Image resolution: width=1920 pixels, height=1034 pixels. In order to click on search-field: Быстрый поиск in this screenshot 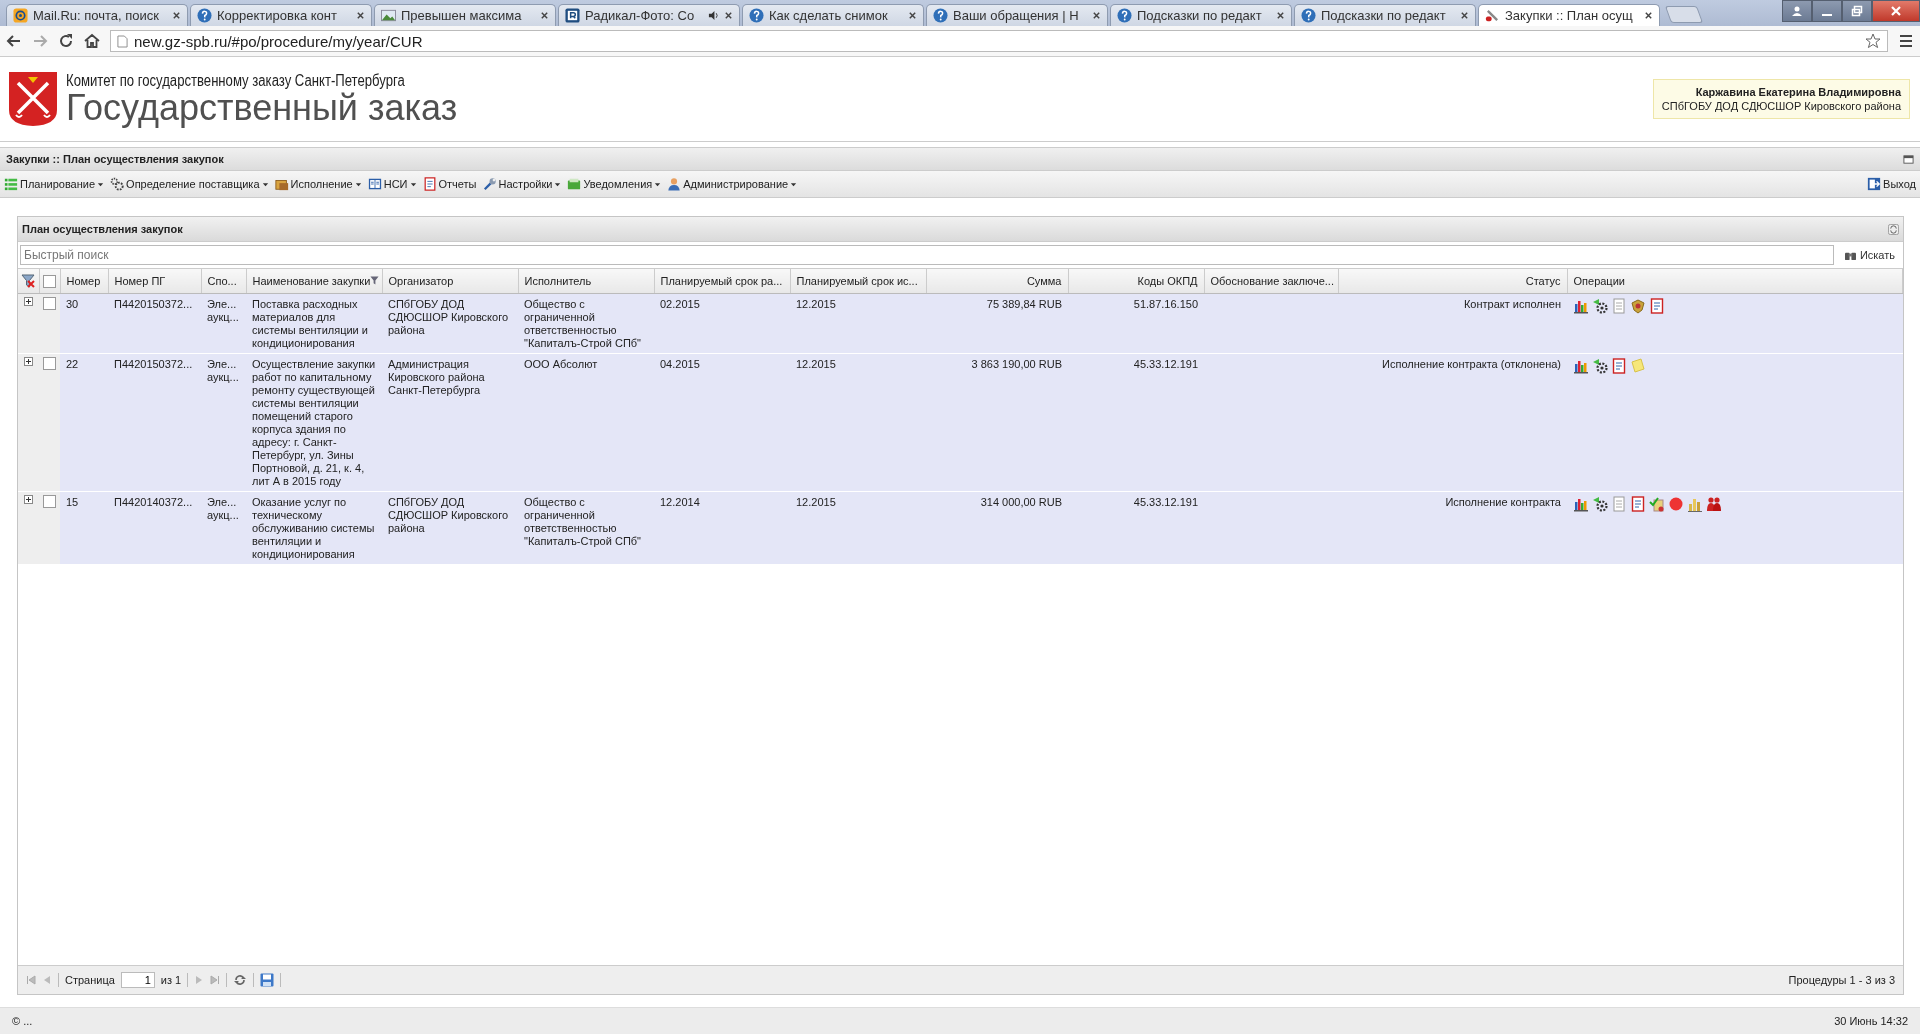, I will do `click(927, 255)`.